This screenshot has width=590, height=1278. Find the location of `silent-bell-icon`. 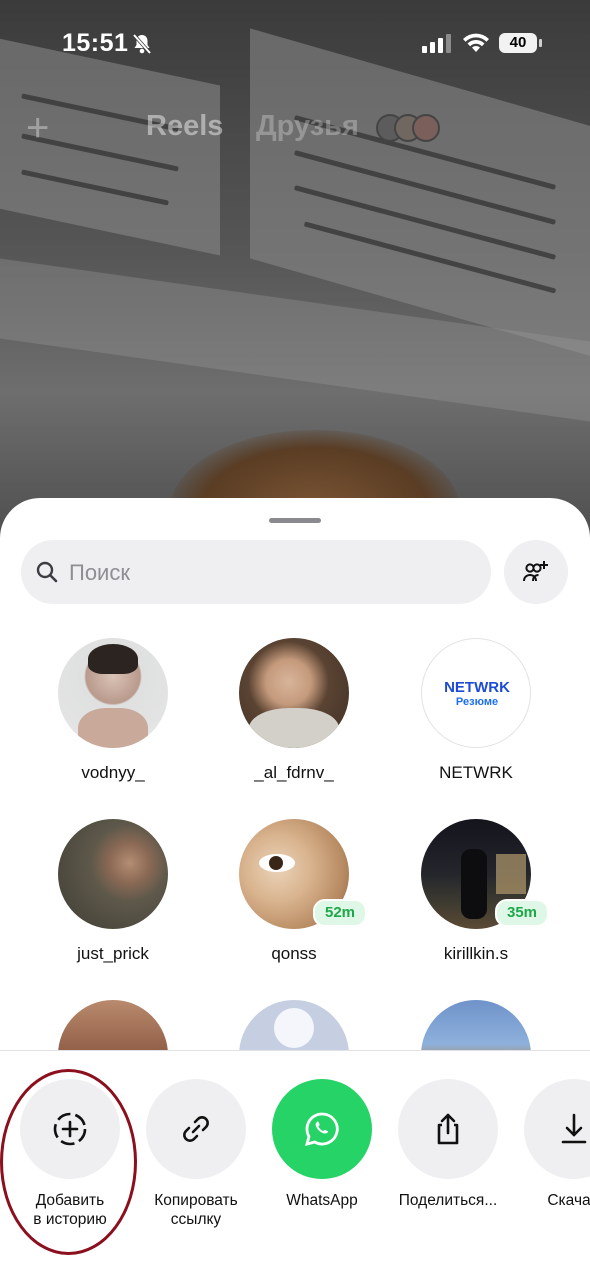

silent-bell-icon is located at coordinates (142, 46).